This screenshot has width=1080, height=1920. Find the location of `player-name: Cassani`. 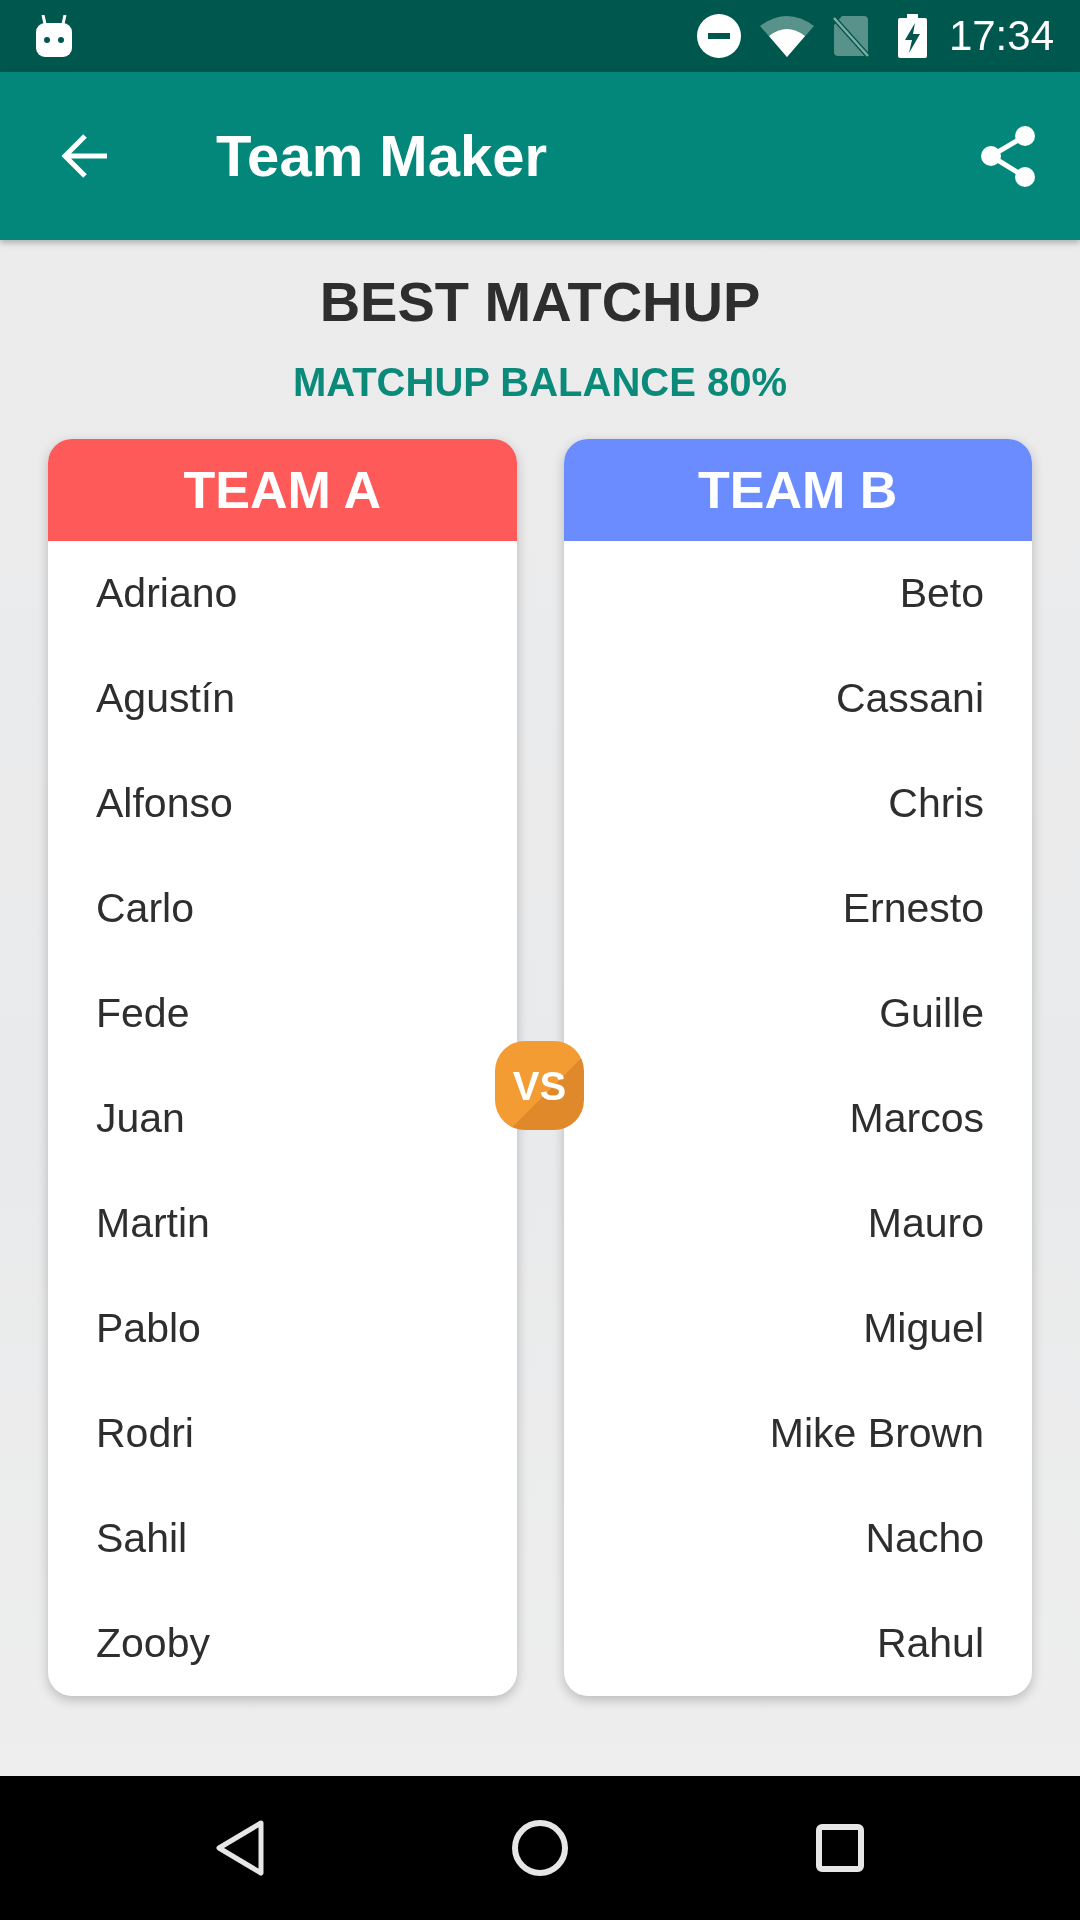

player-name: Cassani is located at coordinates (909, 698).